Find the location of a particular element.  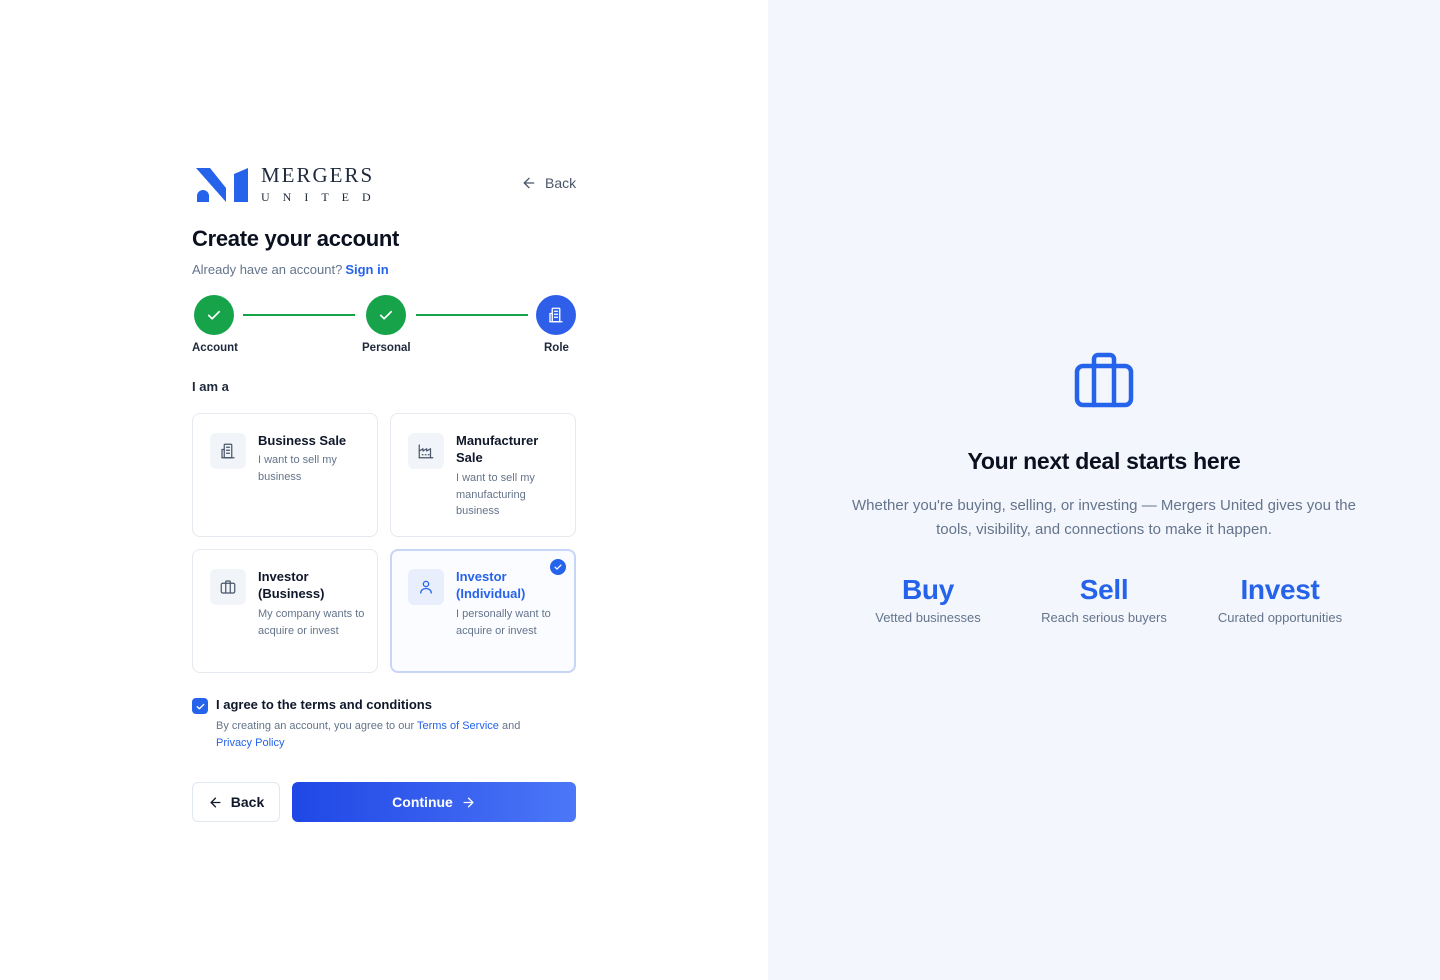

logo-mark-icon is located at coordinates (222, 184).